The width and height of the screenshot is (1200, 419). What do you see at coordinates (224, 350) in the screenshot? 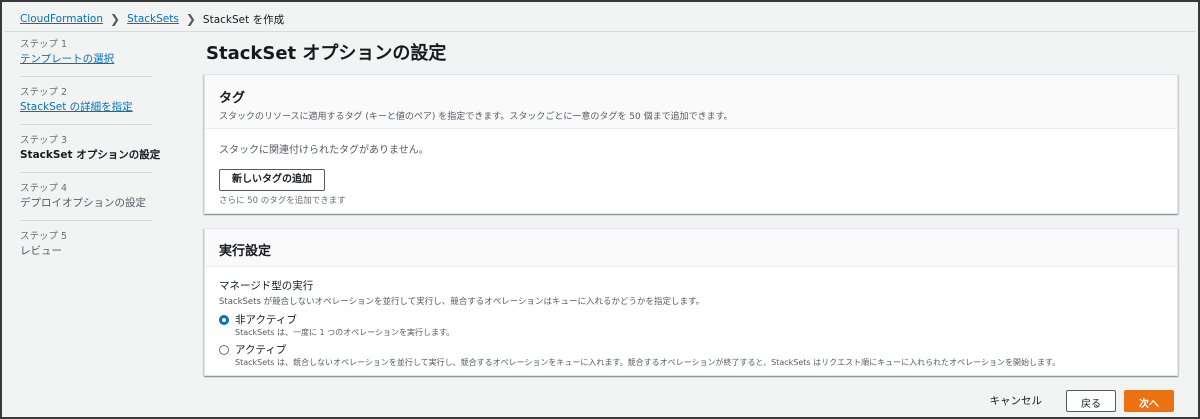
I see `radio-button-active` at bounding box center [224, 350].